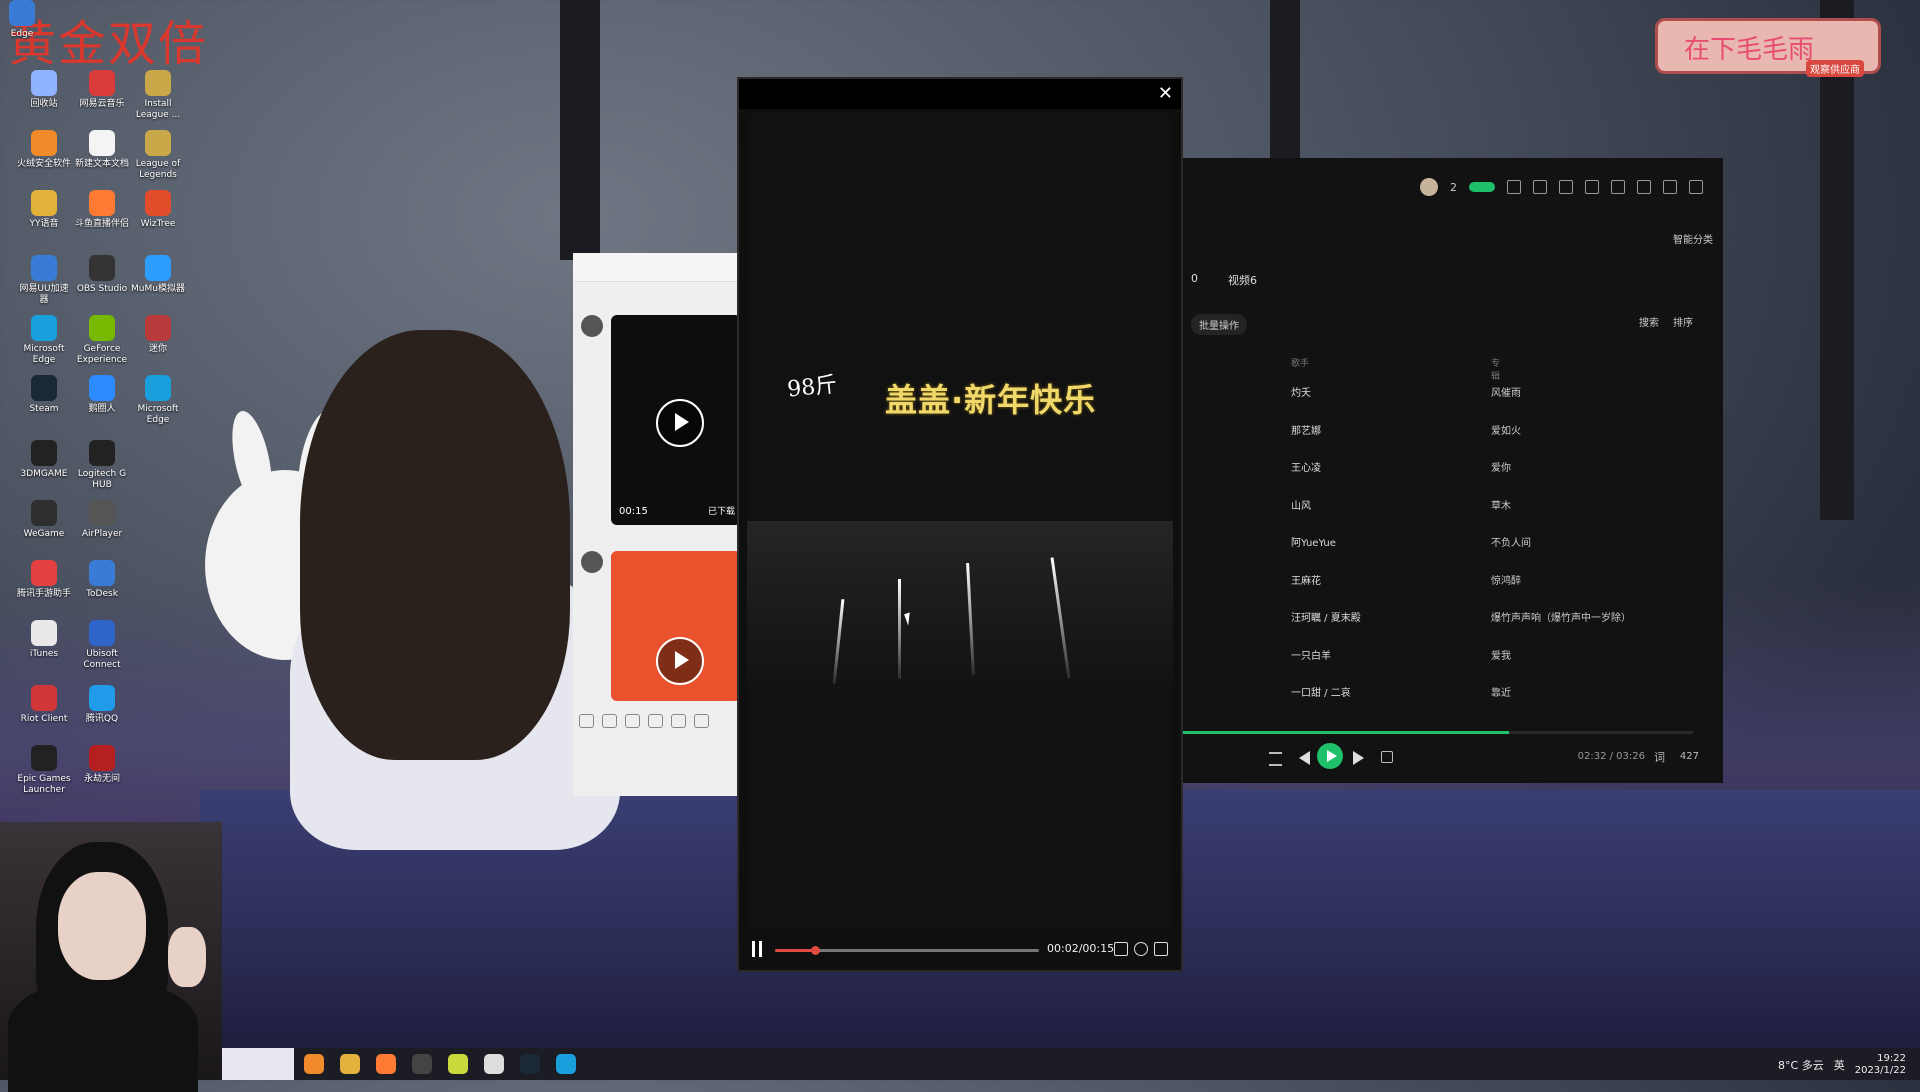 This screenshot has height=1092, width=1920. Describe the element at coordinates (632, 721) in the screenshot. I see `scissors-icon` at that location.